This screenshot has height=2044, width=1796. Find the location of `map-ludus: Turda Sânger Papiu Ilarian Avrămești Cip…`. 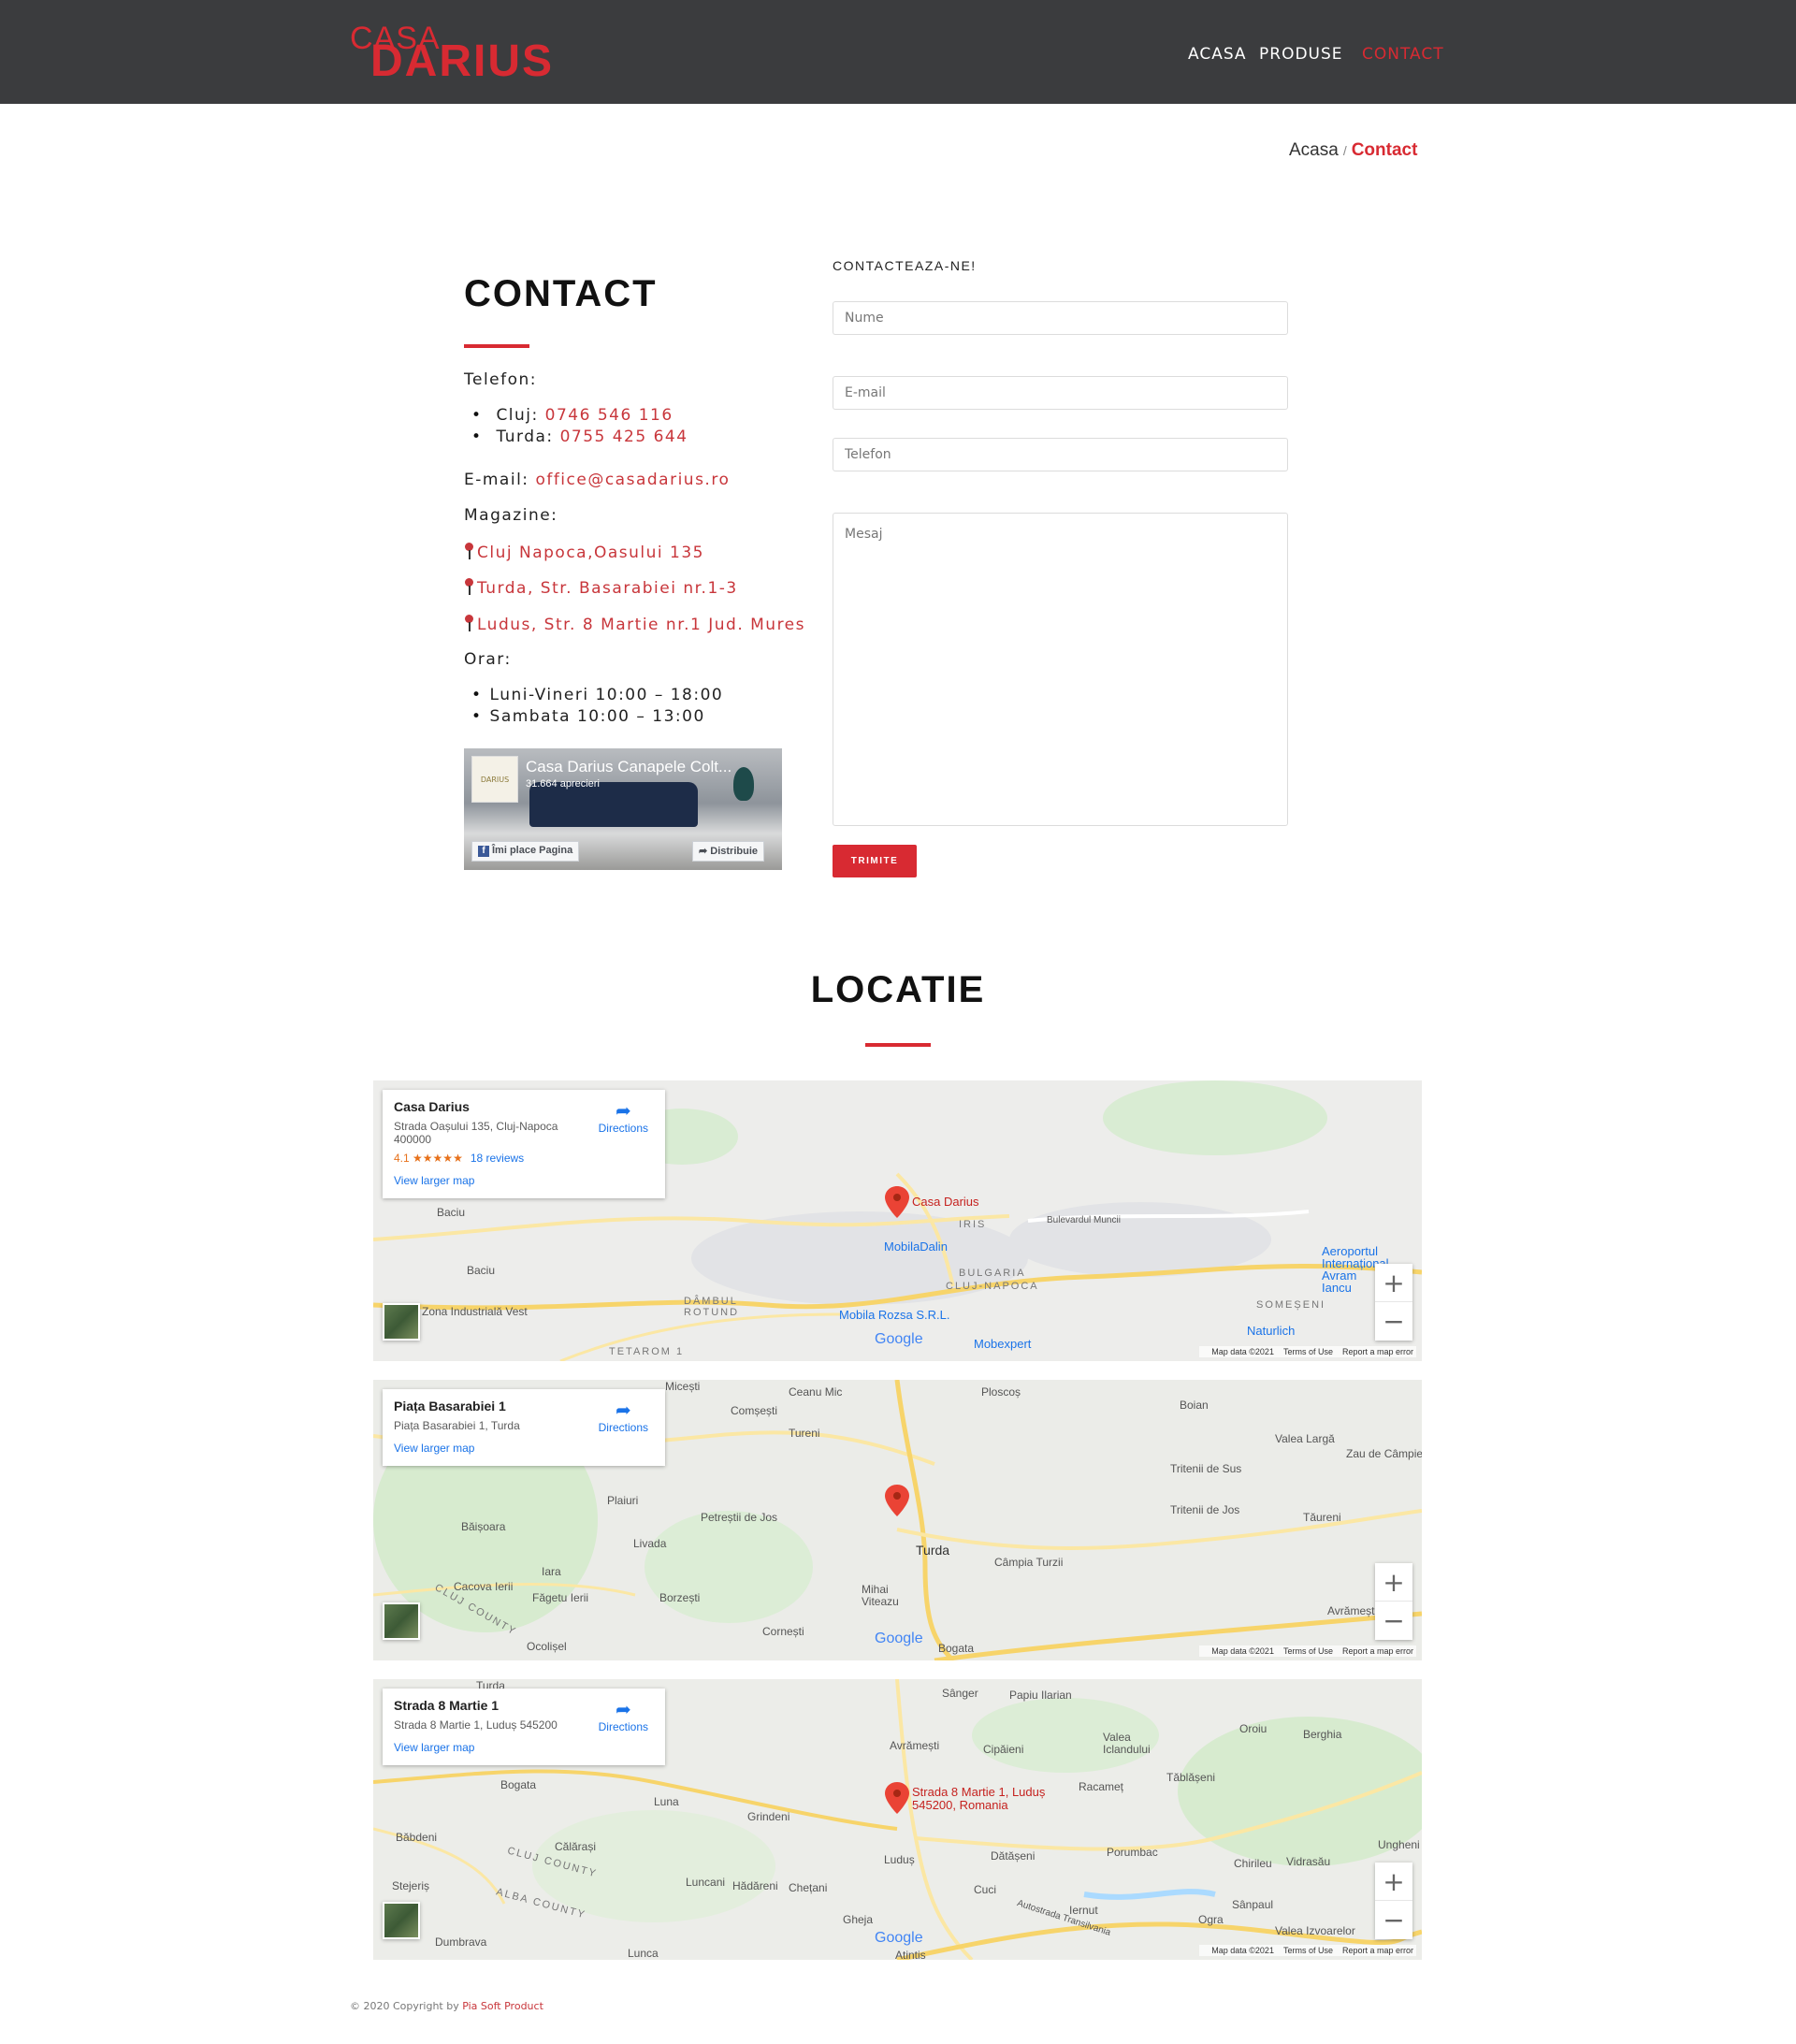

map-ludus: Turda Sânger Papiu Ilarian Avrămești Cip… is located at coordinates (898, 1819).